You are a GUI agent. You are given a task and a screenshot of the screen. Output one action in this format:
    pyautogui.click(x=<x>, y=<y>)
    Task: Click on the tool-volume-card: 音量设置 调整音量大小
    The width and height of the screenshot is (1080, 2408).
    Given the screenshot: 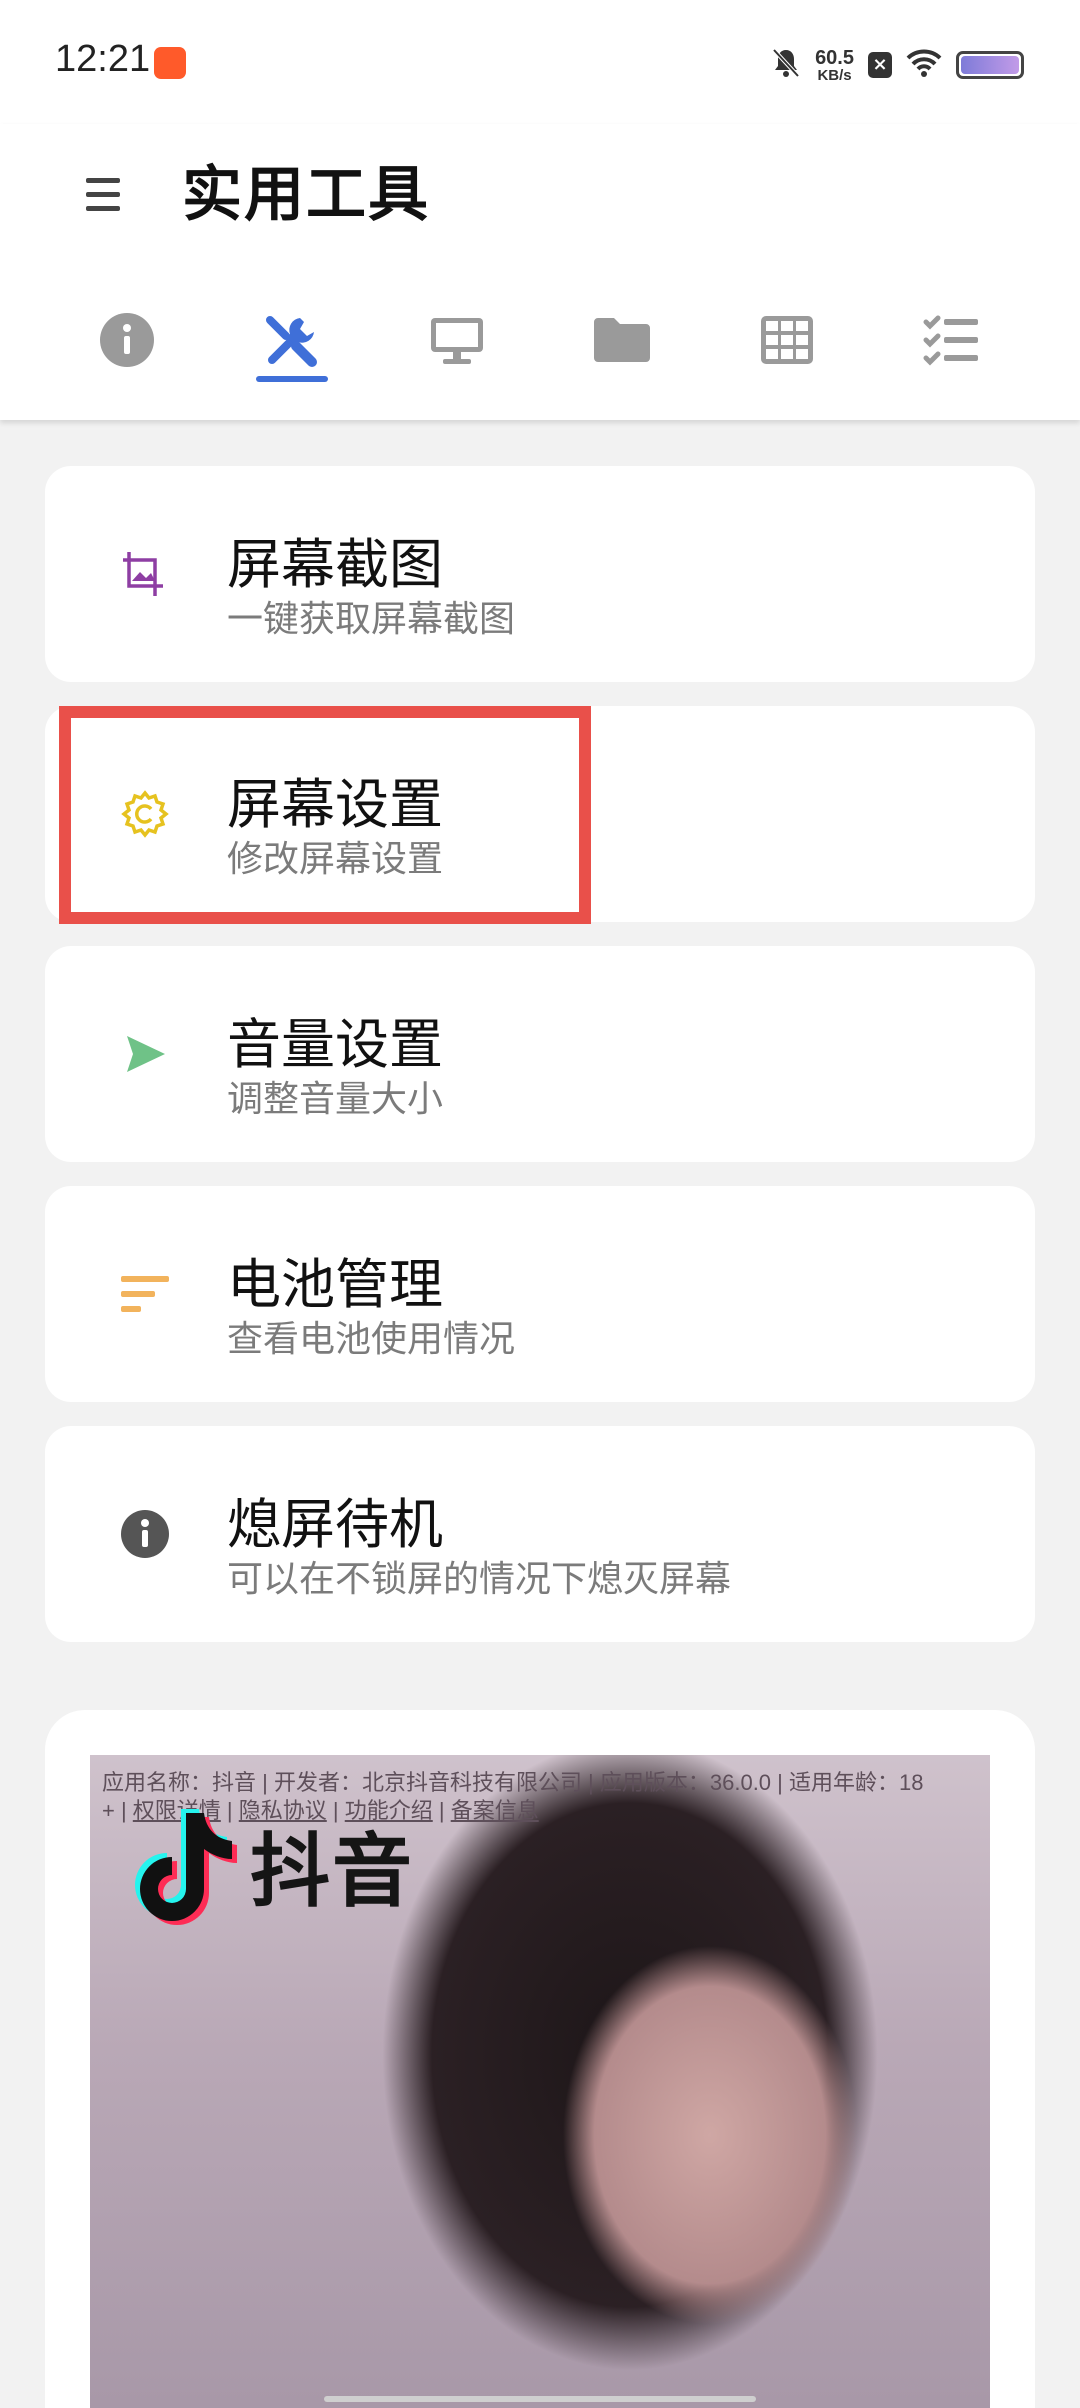 What is the action you would take?
    pyautogui.click(x=540, y=1054)
    